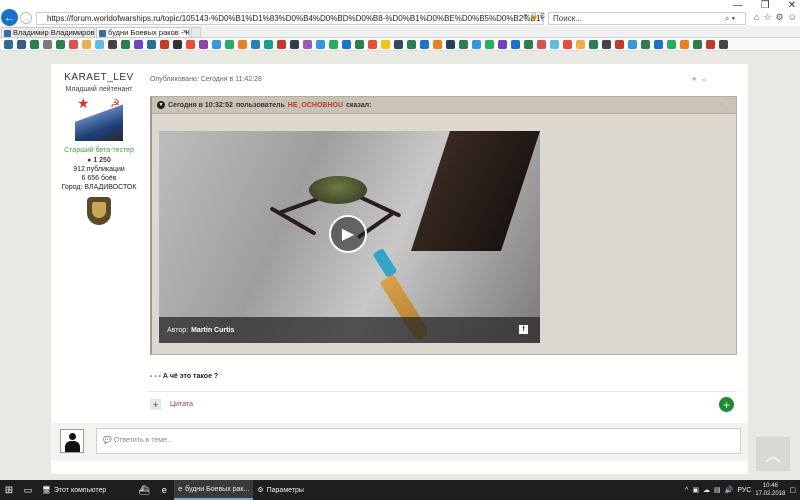 The width and height of the screenshot is (800, 500). What do you see at coordinates (523, 329) in the screenshot?
I see `facebook-icon: f` at bounding box center [523, 329].